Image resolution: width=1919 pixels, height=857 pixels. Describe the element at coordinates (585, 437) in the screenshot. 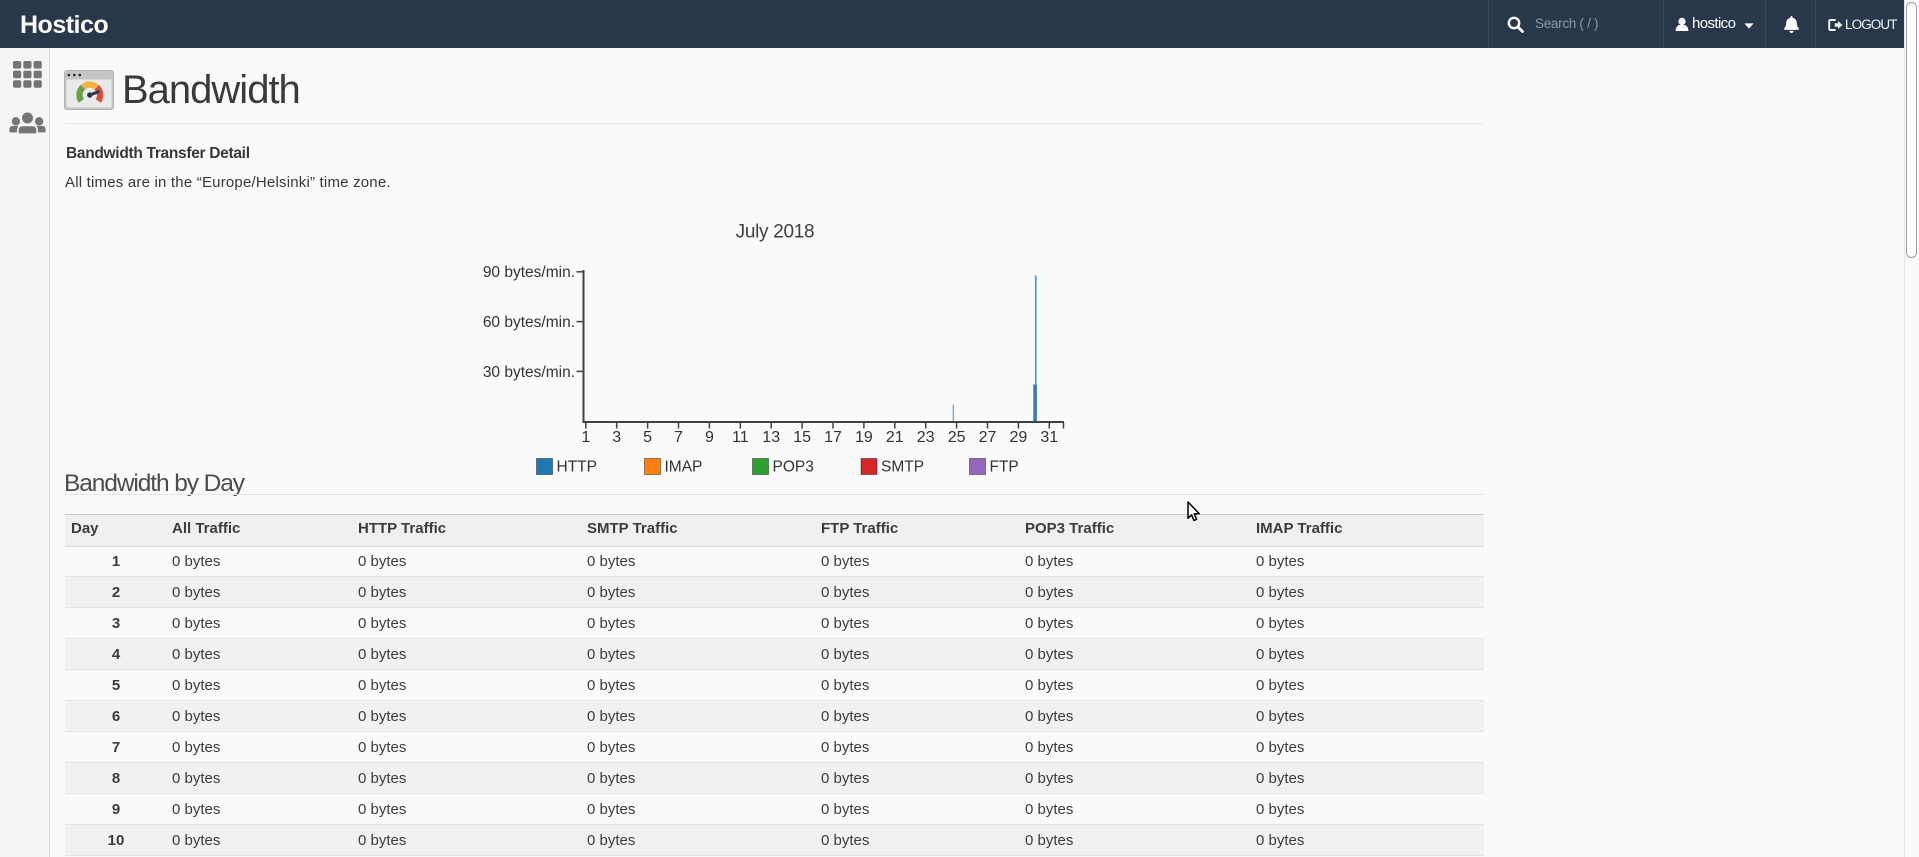

I see `svg-text: 1` at that location.